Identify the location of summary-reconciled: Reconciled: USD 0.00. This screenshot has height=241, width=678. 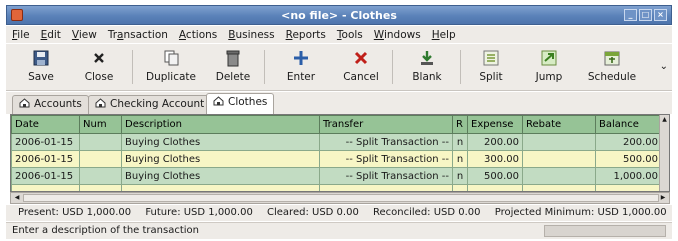
(427, 212).